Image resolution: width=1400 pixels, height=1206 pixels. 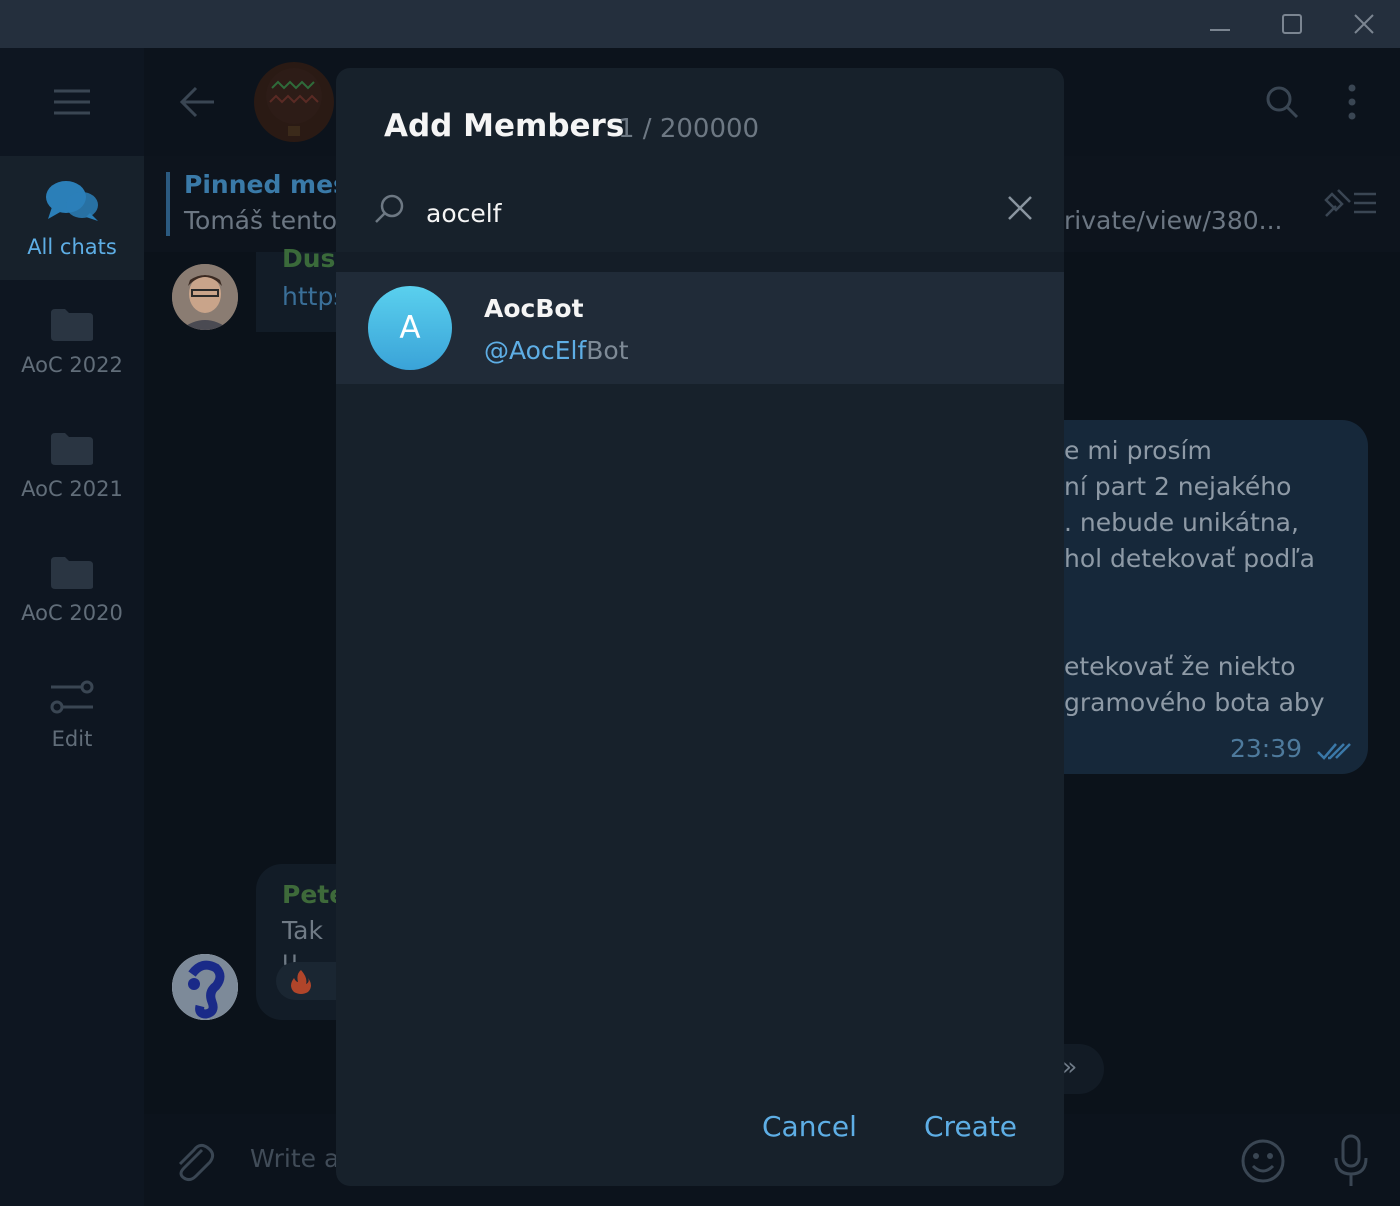 What do you see at coordinates (700, 328) in the screenshot?
I see `search-result-row: A AocBot @AocElfBot` at bounding box center [700, 328].